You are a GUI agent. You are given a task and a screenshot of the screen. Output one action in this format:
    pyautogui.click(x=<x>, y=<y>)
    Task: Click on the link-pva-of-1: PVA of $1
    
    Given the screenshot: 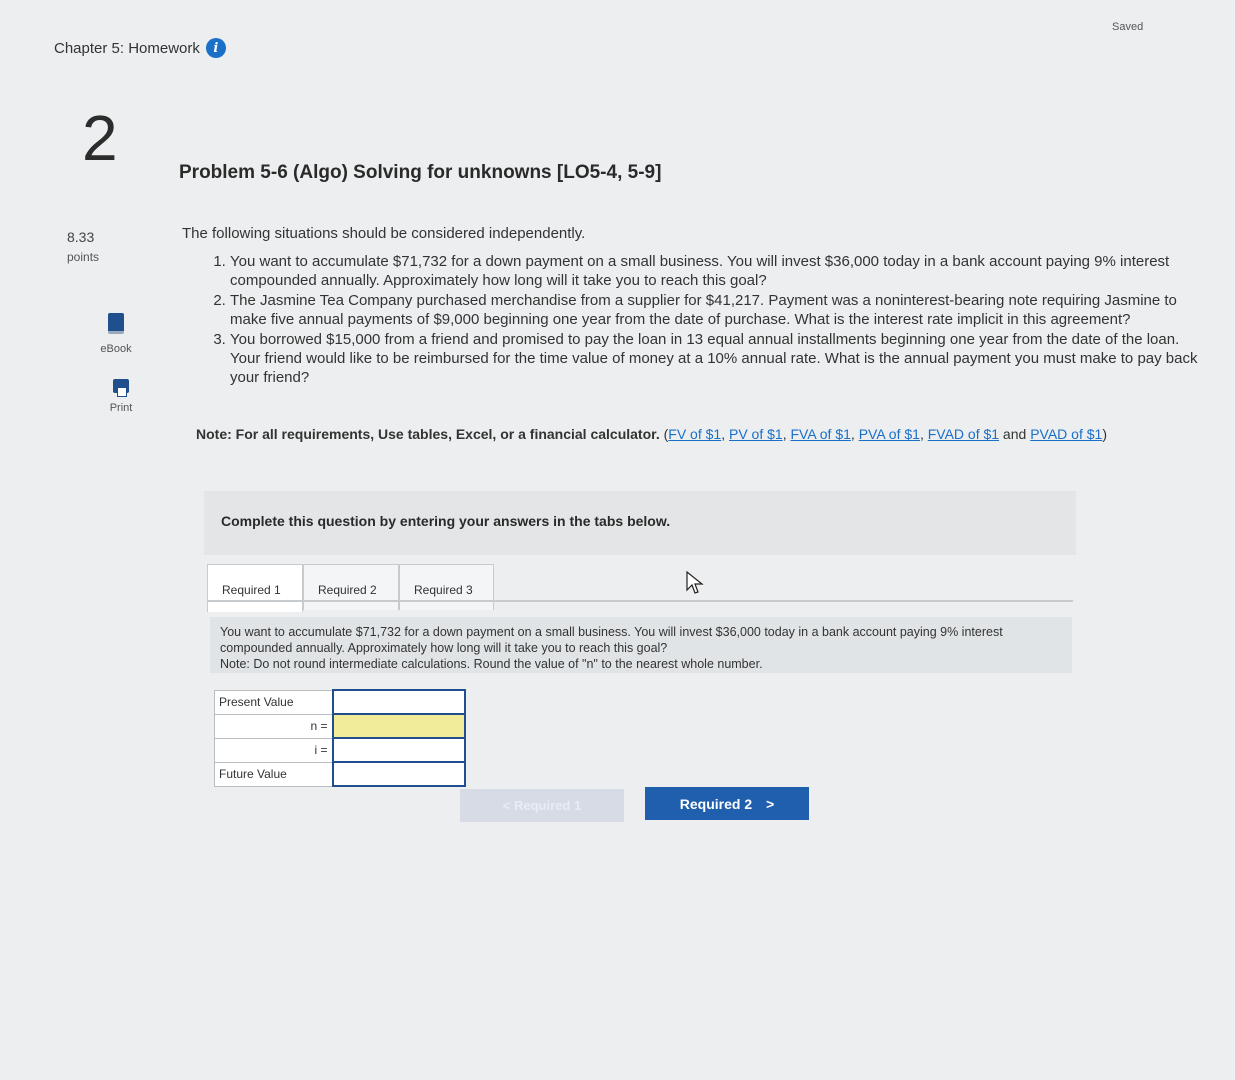 What is the action you would take?
    pyautogui.click(x=889, y=434)
    